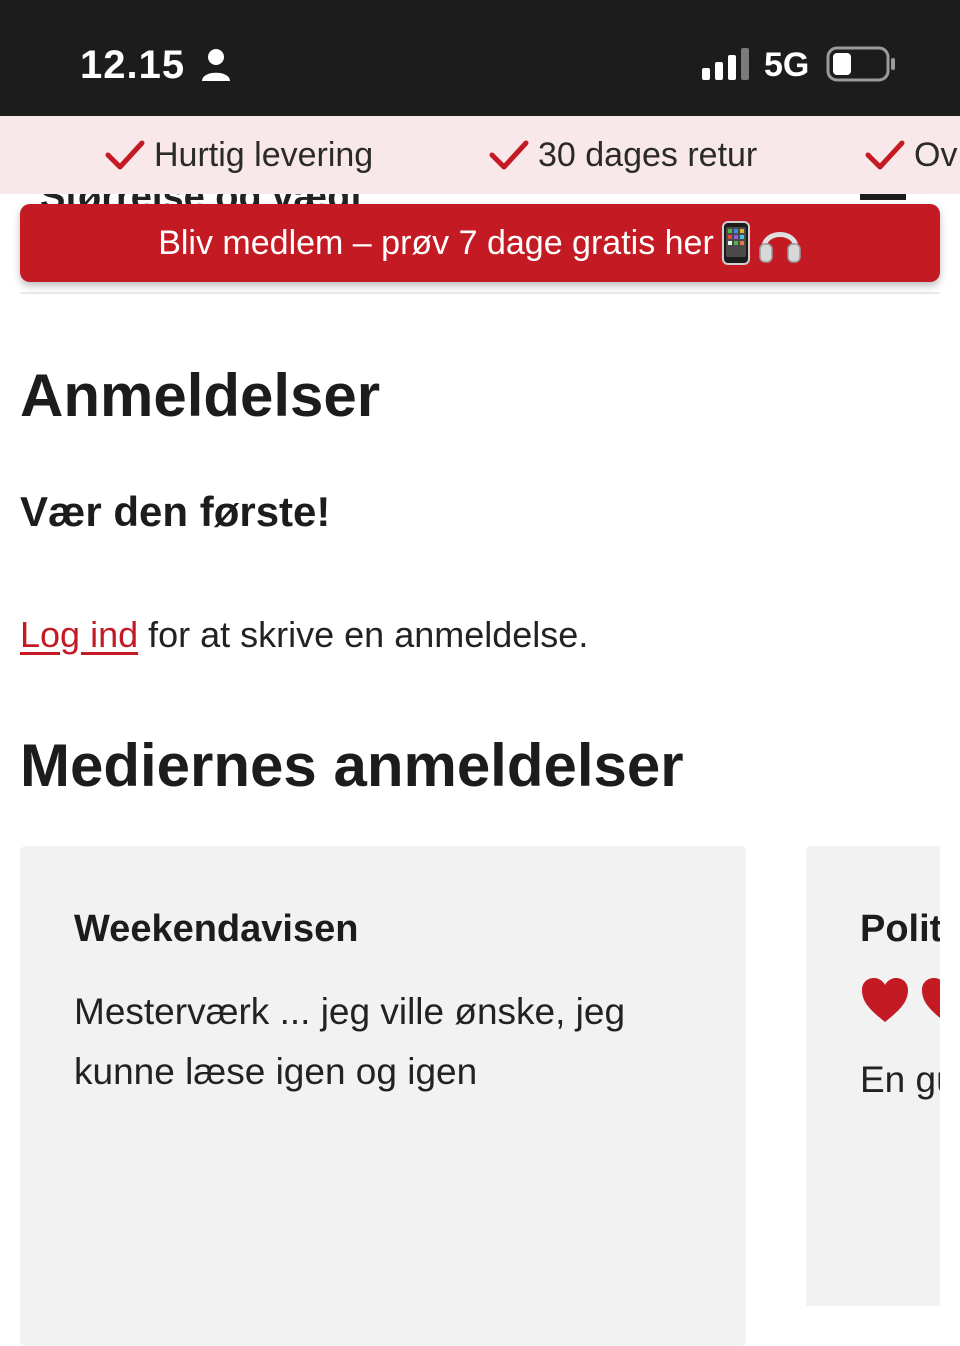  I want to click on usp-item: Hurtig levering, so click(238, 155).